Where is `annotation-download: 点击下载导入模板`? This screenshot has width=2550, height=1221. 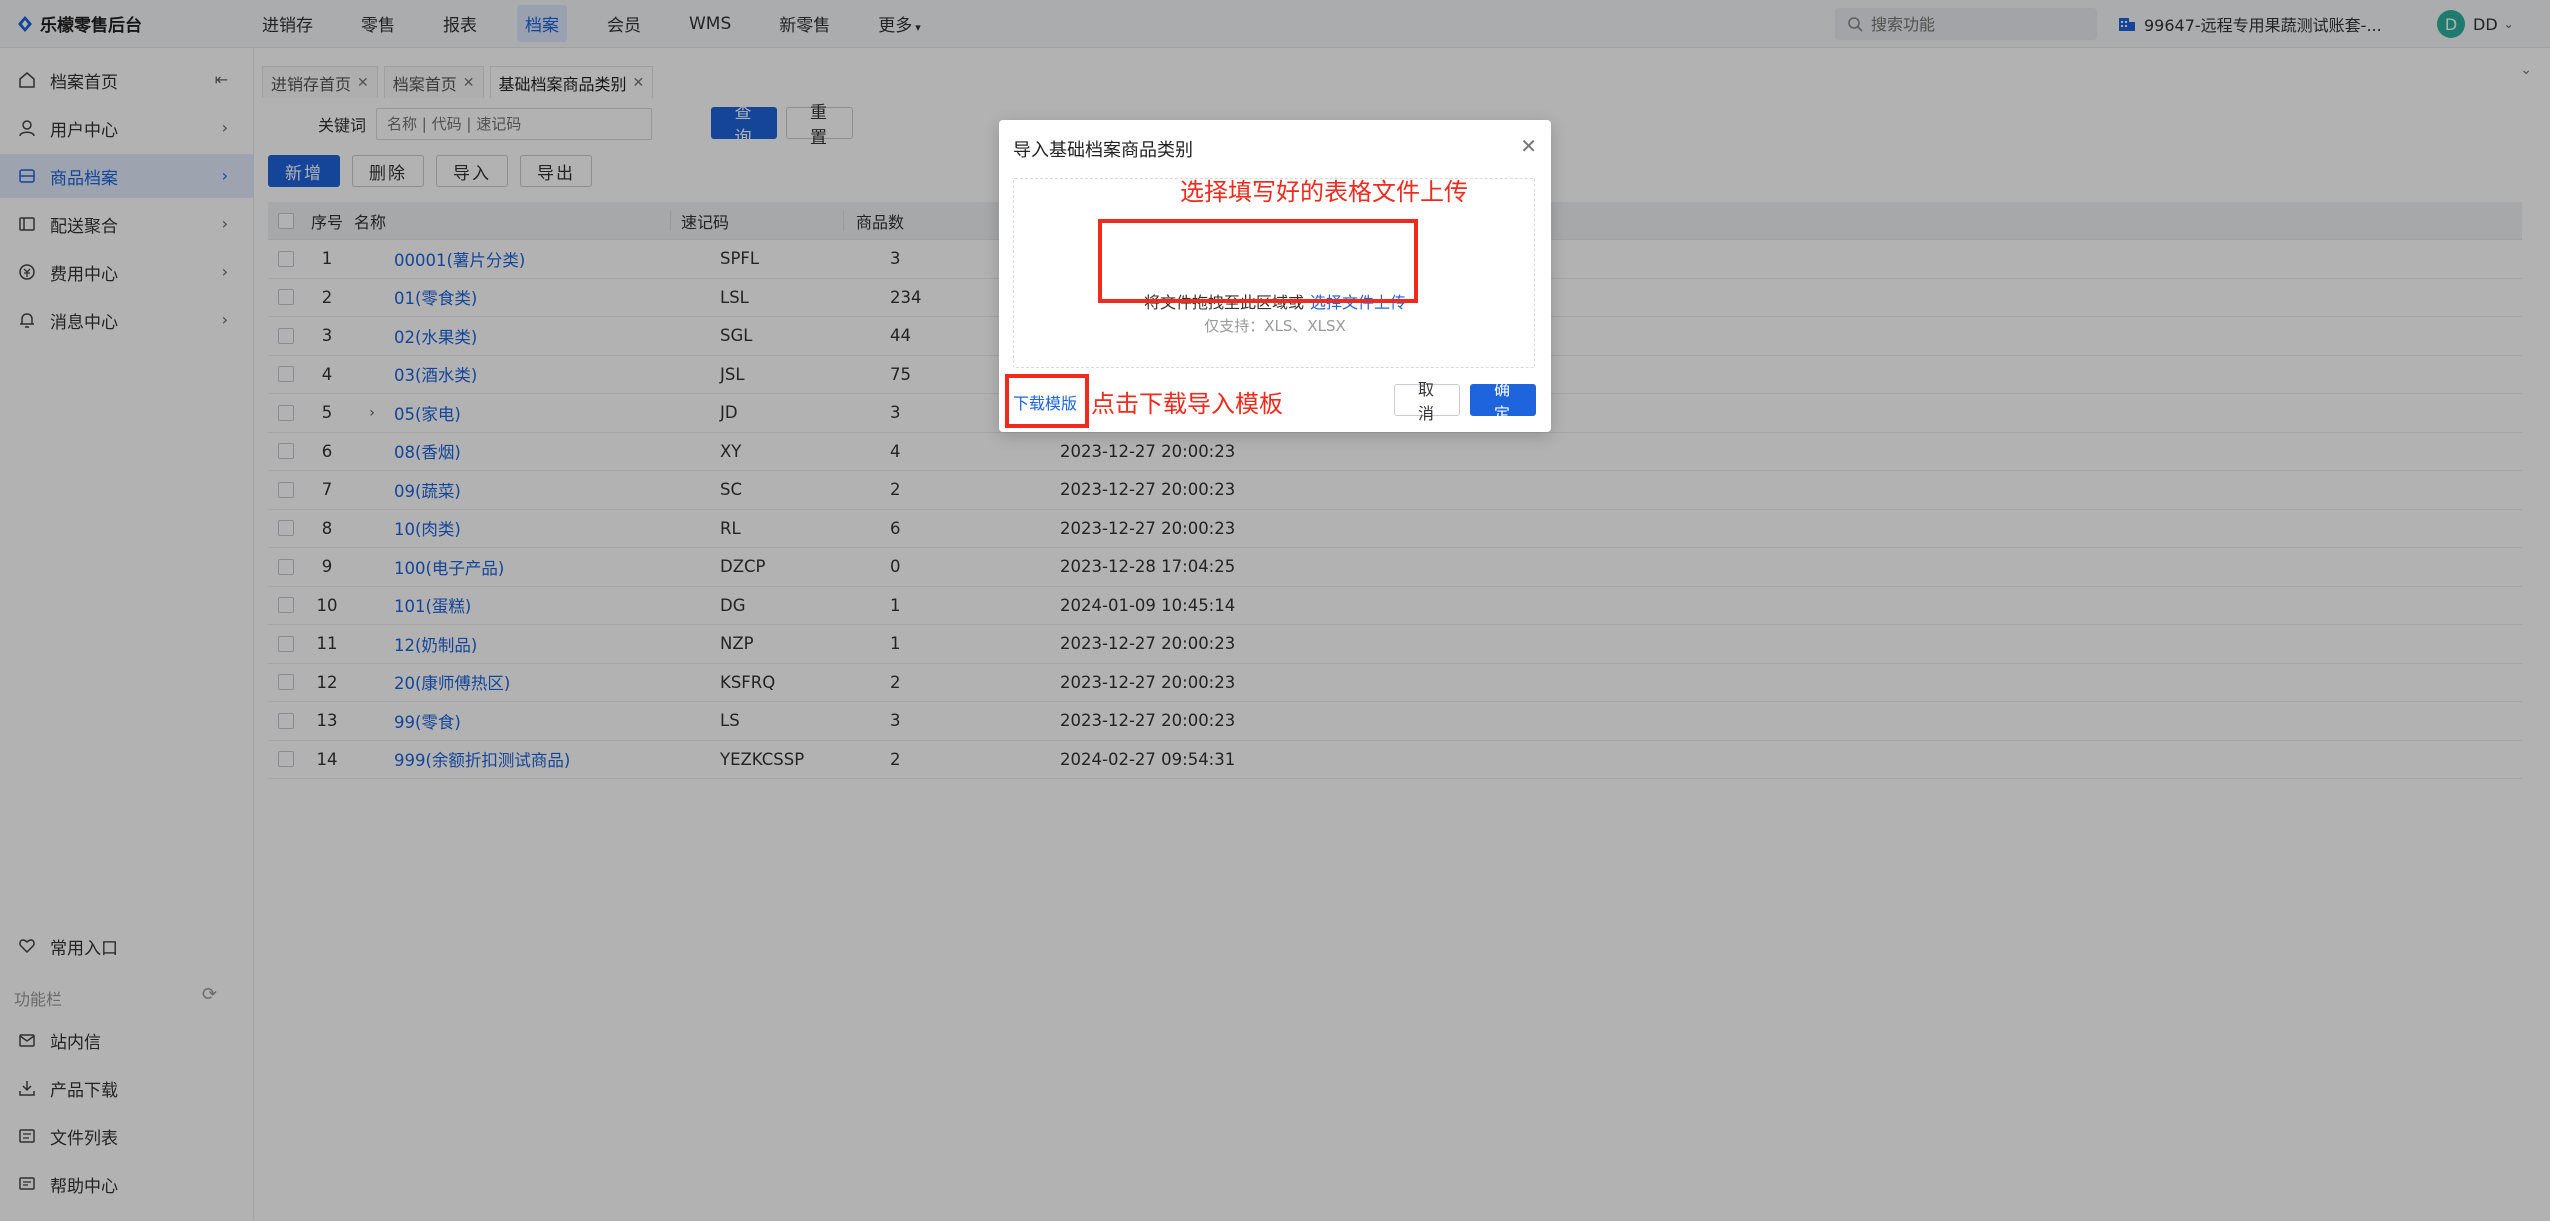 annotation-download: 点击下载导入模板 is located at coordinates (1187, 404).